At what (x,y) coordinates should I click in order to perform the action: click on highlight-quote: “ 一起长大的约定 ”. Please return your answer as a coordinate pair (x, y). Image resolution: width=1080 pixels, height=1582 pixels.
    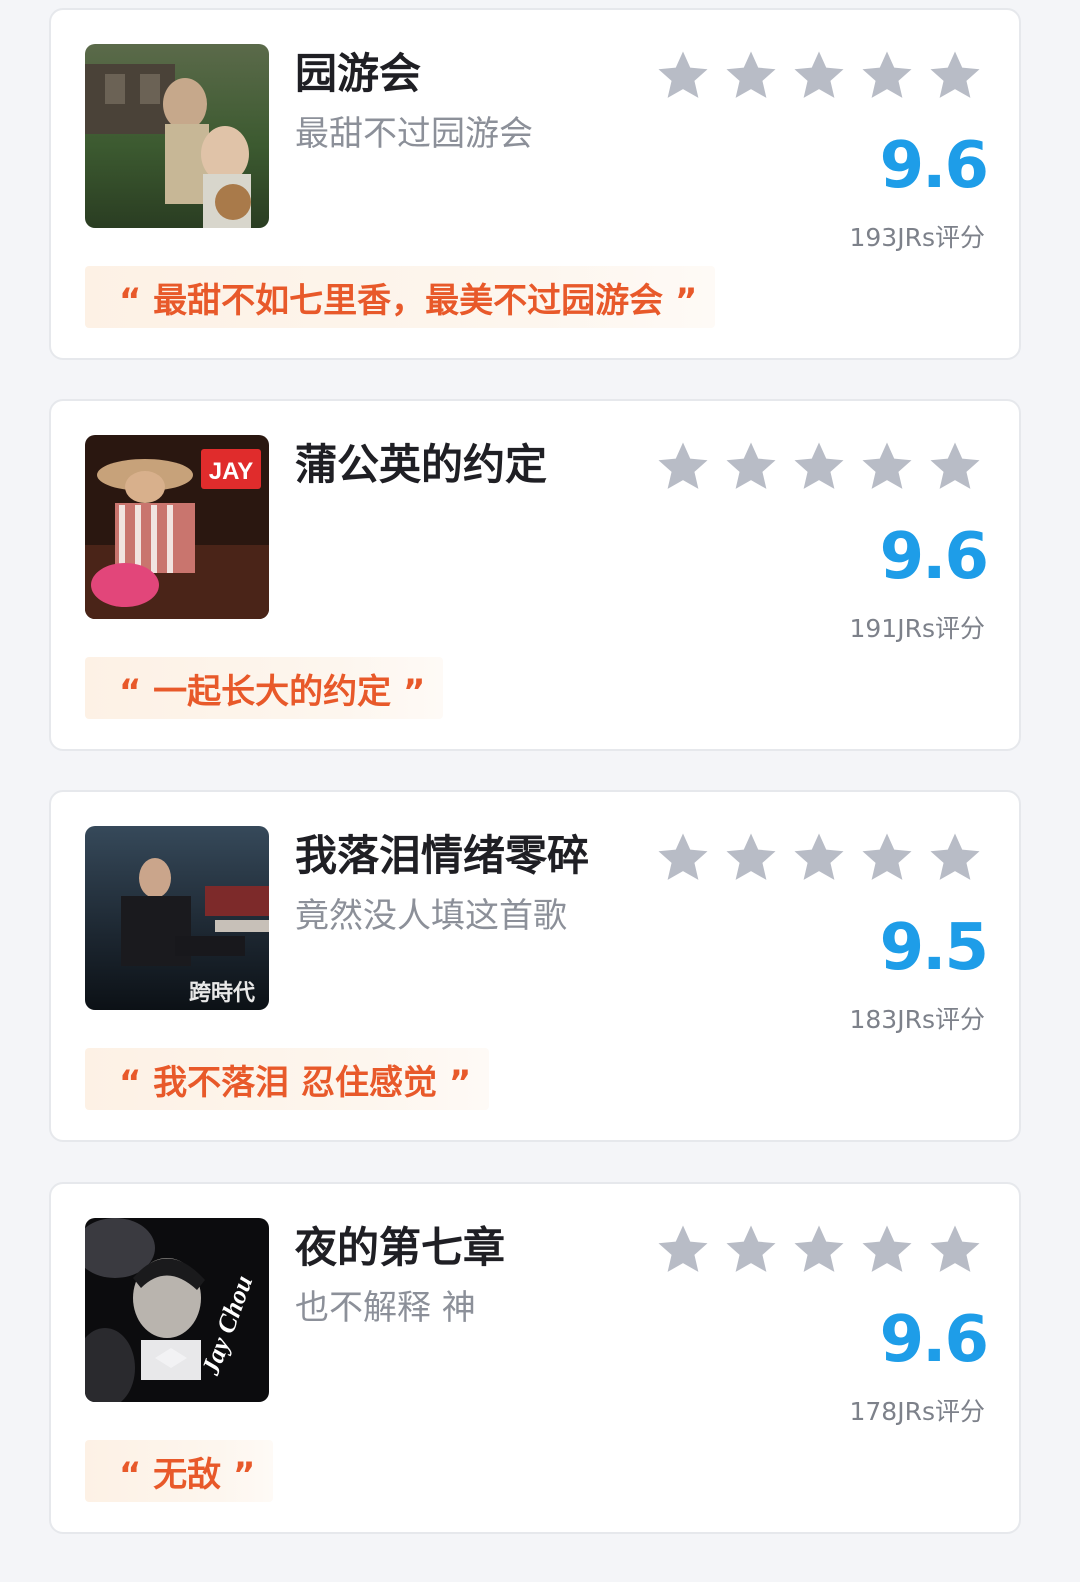
    Looking at the image, I should click on (264, 688).